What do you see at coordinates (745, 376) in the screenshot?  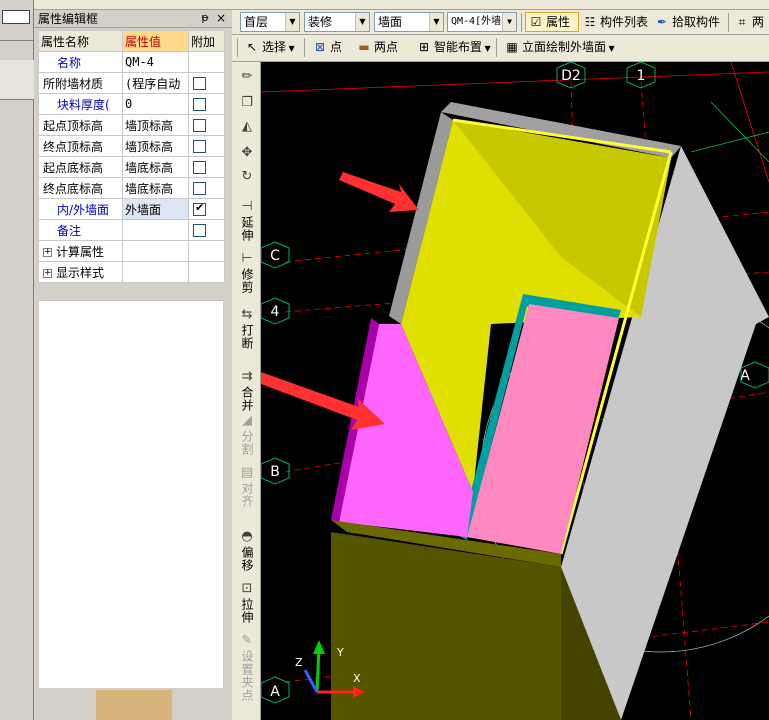 I see `axis-label-a-right: A` at bounding box center [745, 376].